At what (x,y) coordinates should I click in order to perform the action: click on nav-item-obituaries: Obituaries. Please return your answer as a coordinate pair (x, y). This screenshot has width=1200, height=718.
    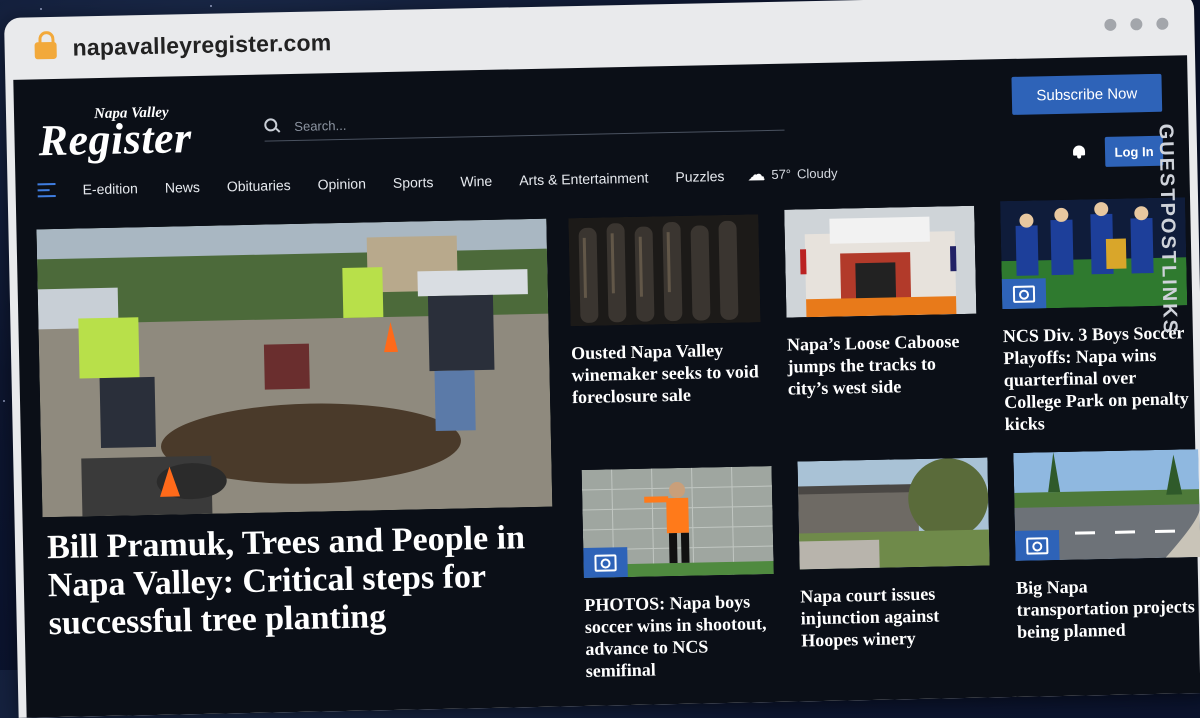
    Looking at the image, I should click on (259, 185).